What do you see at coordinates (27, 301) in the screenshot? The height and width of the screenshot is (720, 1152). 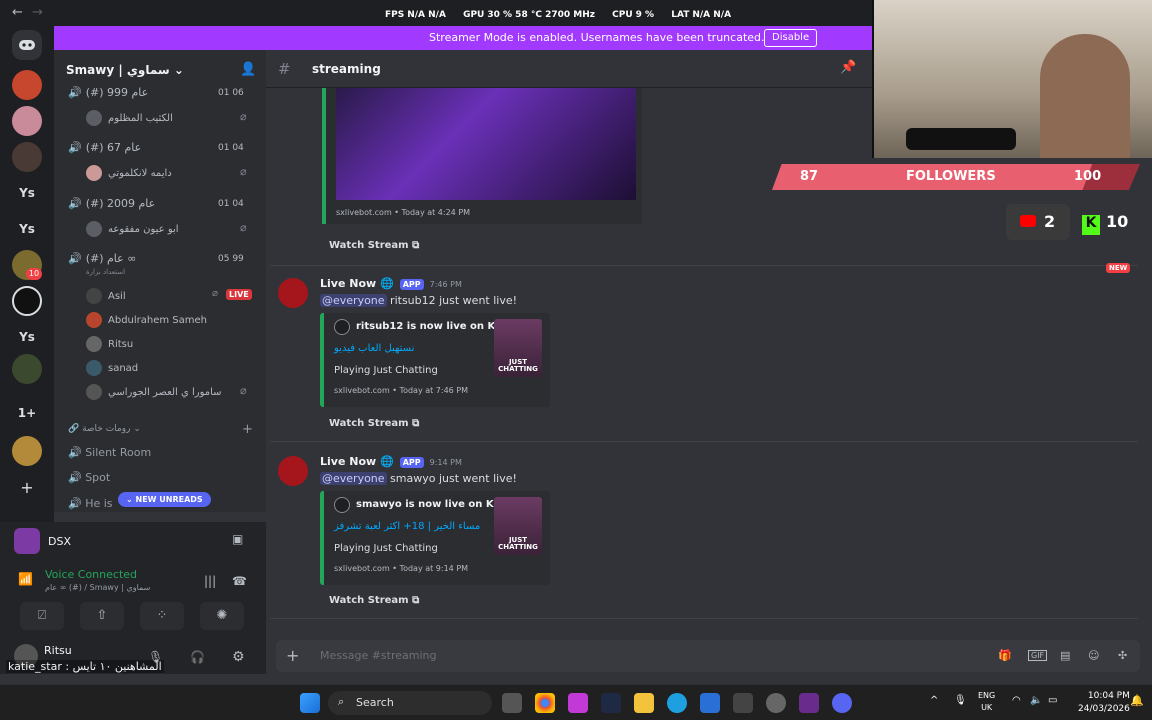 I see `active-server-icon` at bounding box center [27, 301].